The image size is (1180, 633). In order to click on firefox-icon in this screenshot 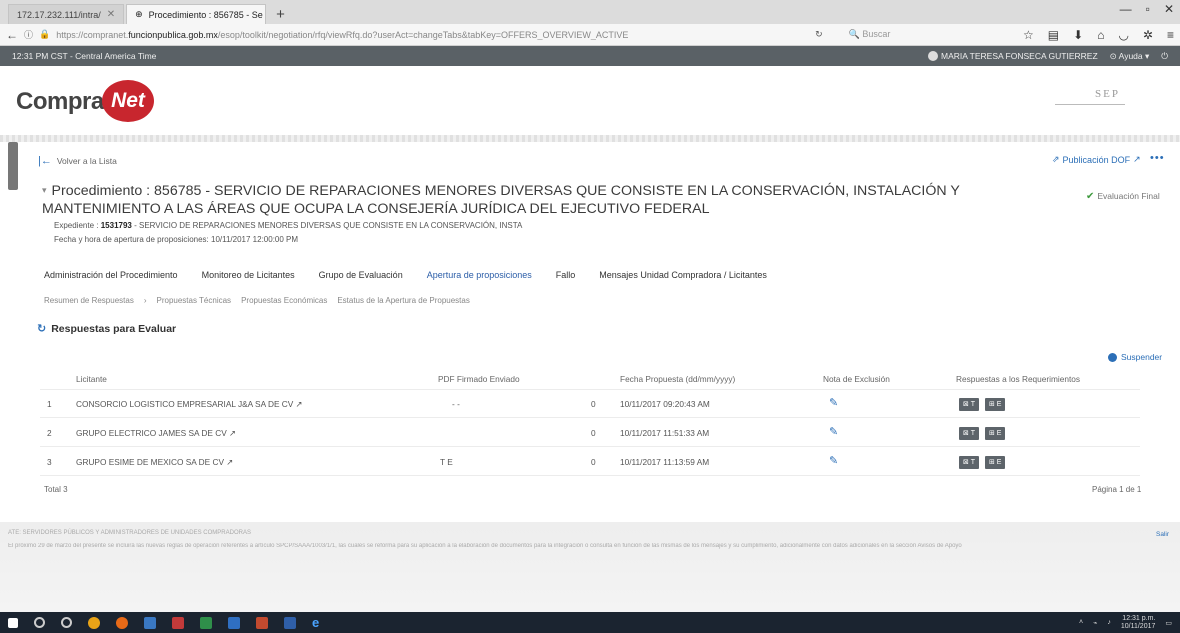, I will do `click(122, 622)`.